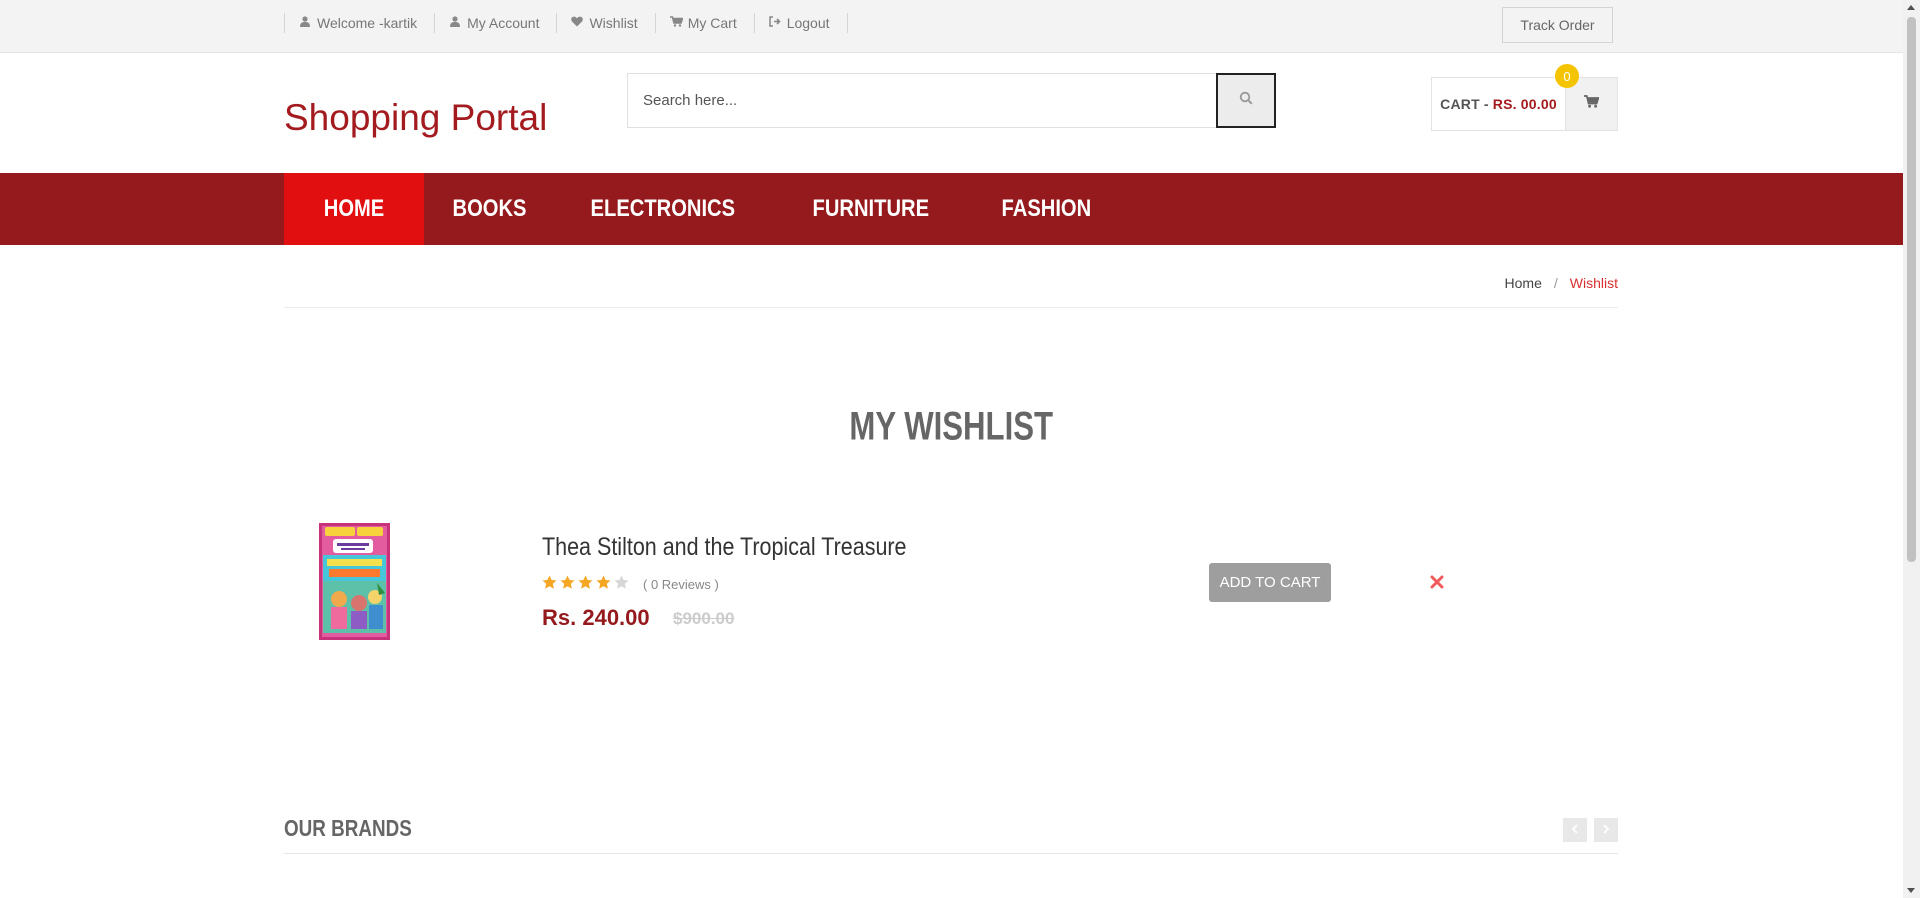  Describe the element at coordinates (704, 618) in the screenshot. I see `product-old-price: $900.00` at that location.